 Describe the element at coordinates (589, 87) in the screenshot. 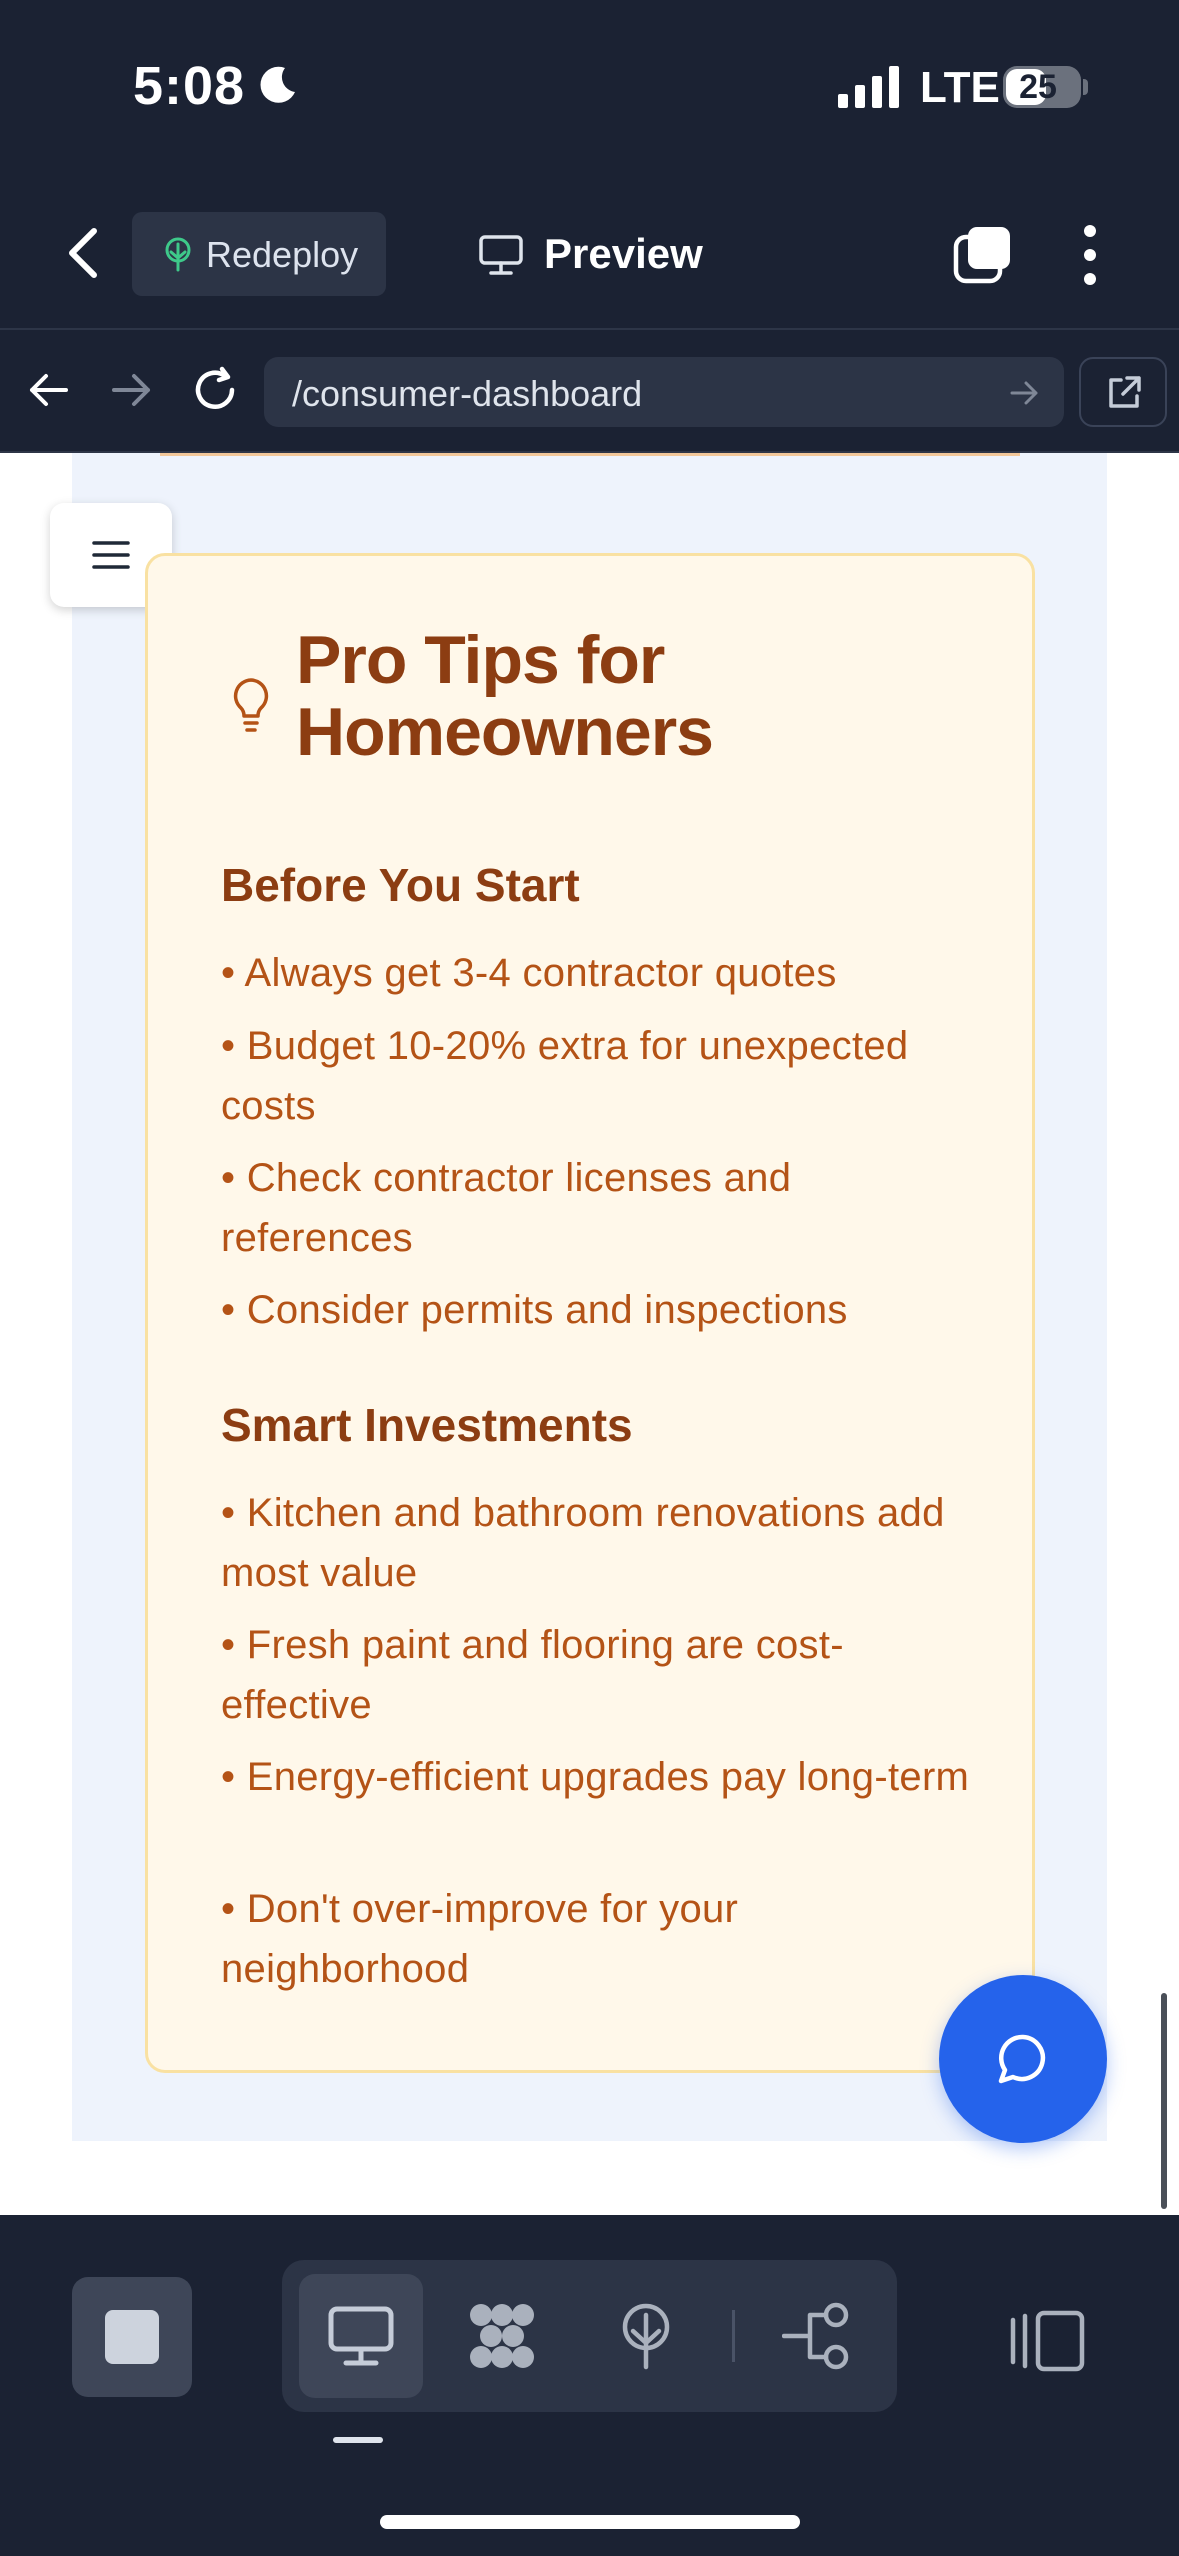

I see `status-bar: 5:08 LTE 25` at that location.